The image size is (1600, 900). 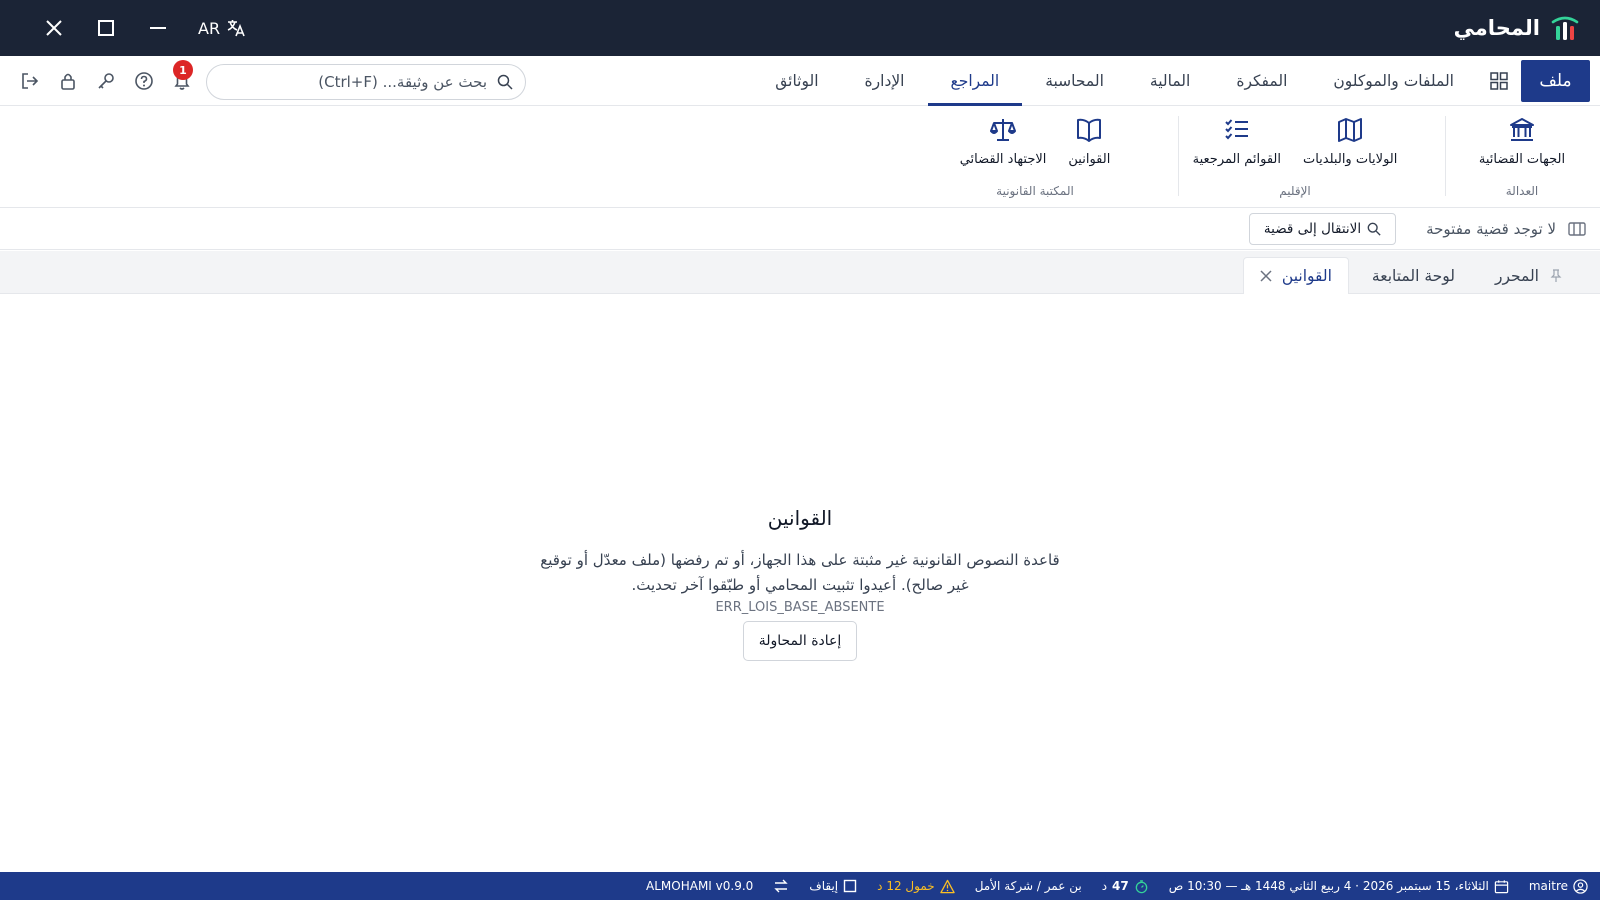 I want to click on utility-icons: 1, so click(x=106, y=76).